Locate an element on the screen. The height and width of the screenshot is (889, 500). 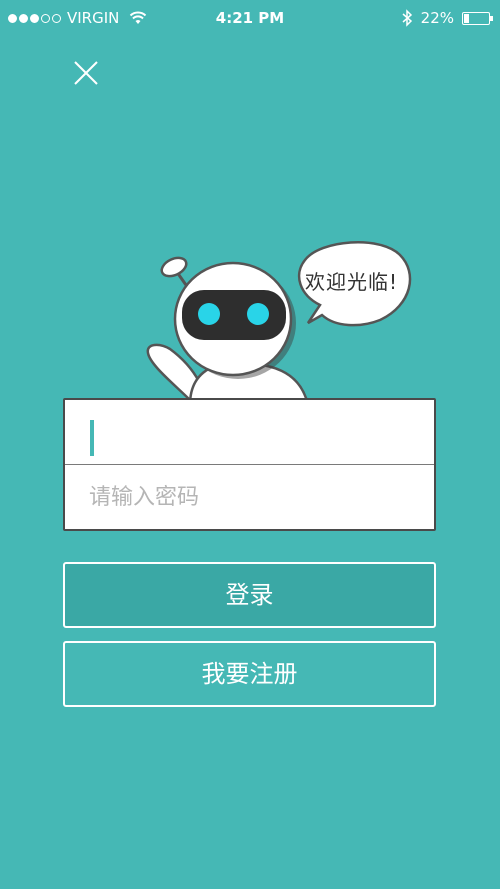
username-field is located at coordinates (249, 432).